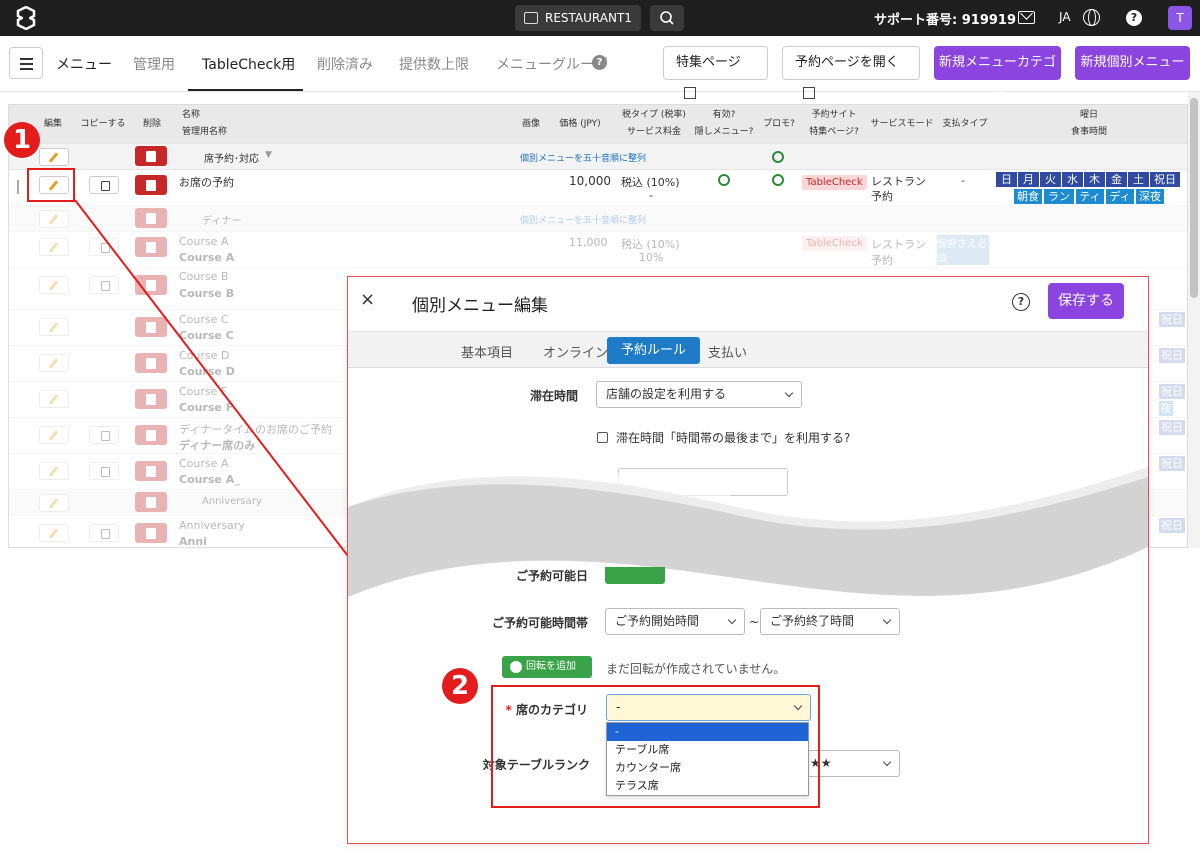 This screenshot has height=854, width=1200. I want to click on item-service: -, so click(651, 195).